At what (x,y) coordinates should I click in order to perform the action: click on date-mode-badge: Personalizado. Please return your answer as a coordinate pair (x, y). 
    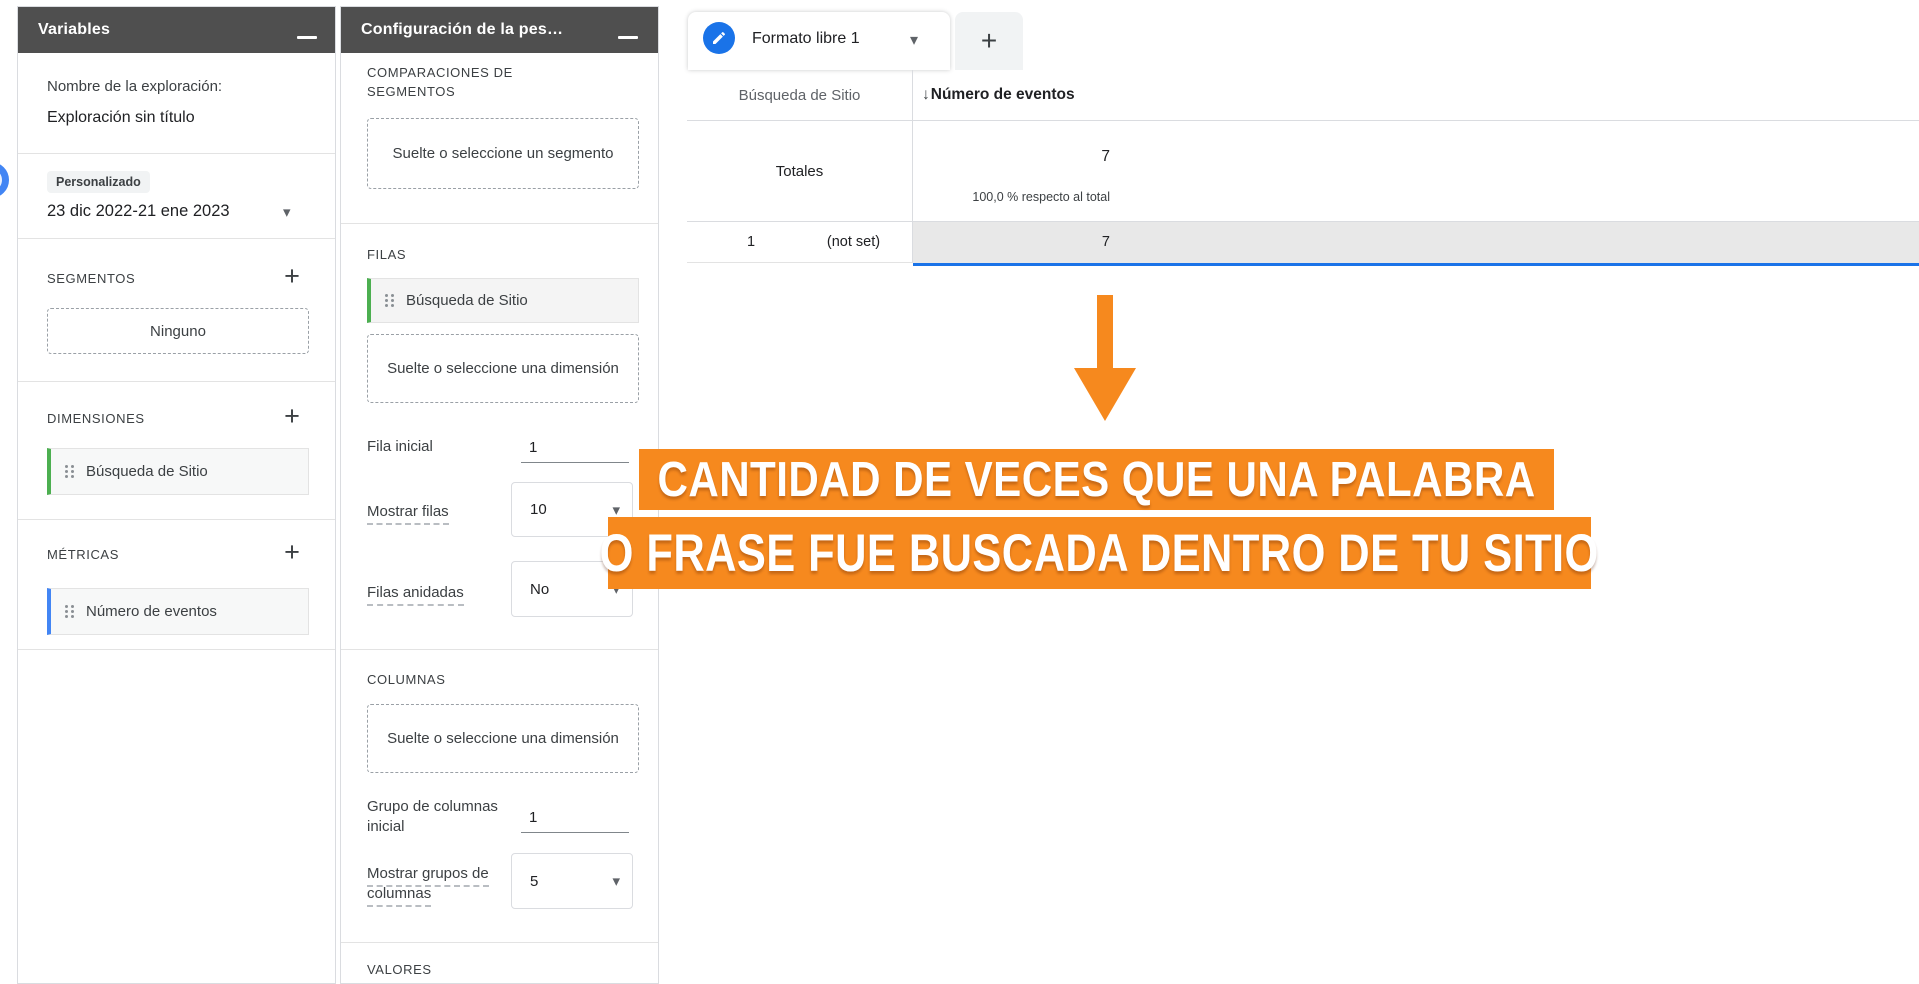
    Looking at the image, I should click on (98, 182).